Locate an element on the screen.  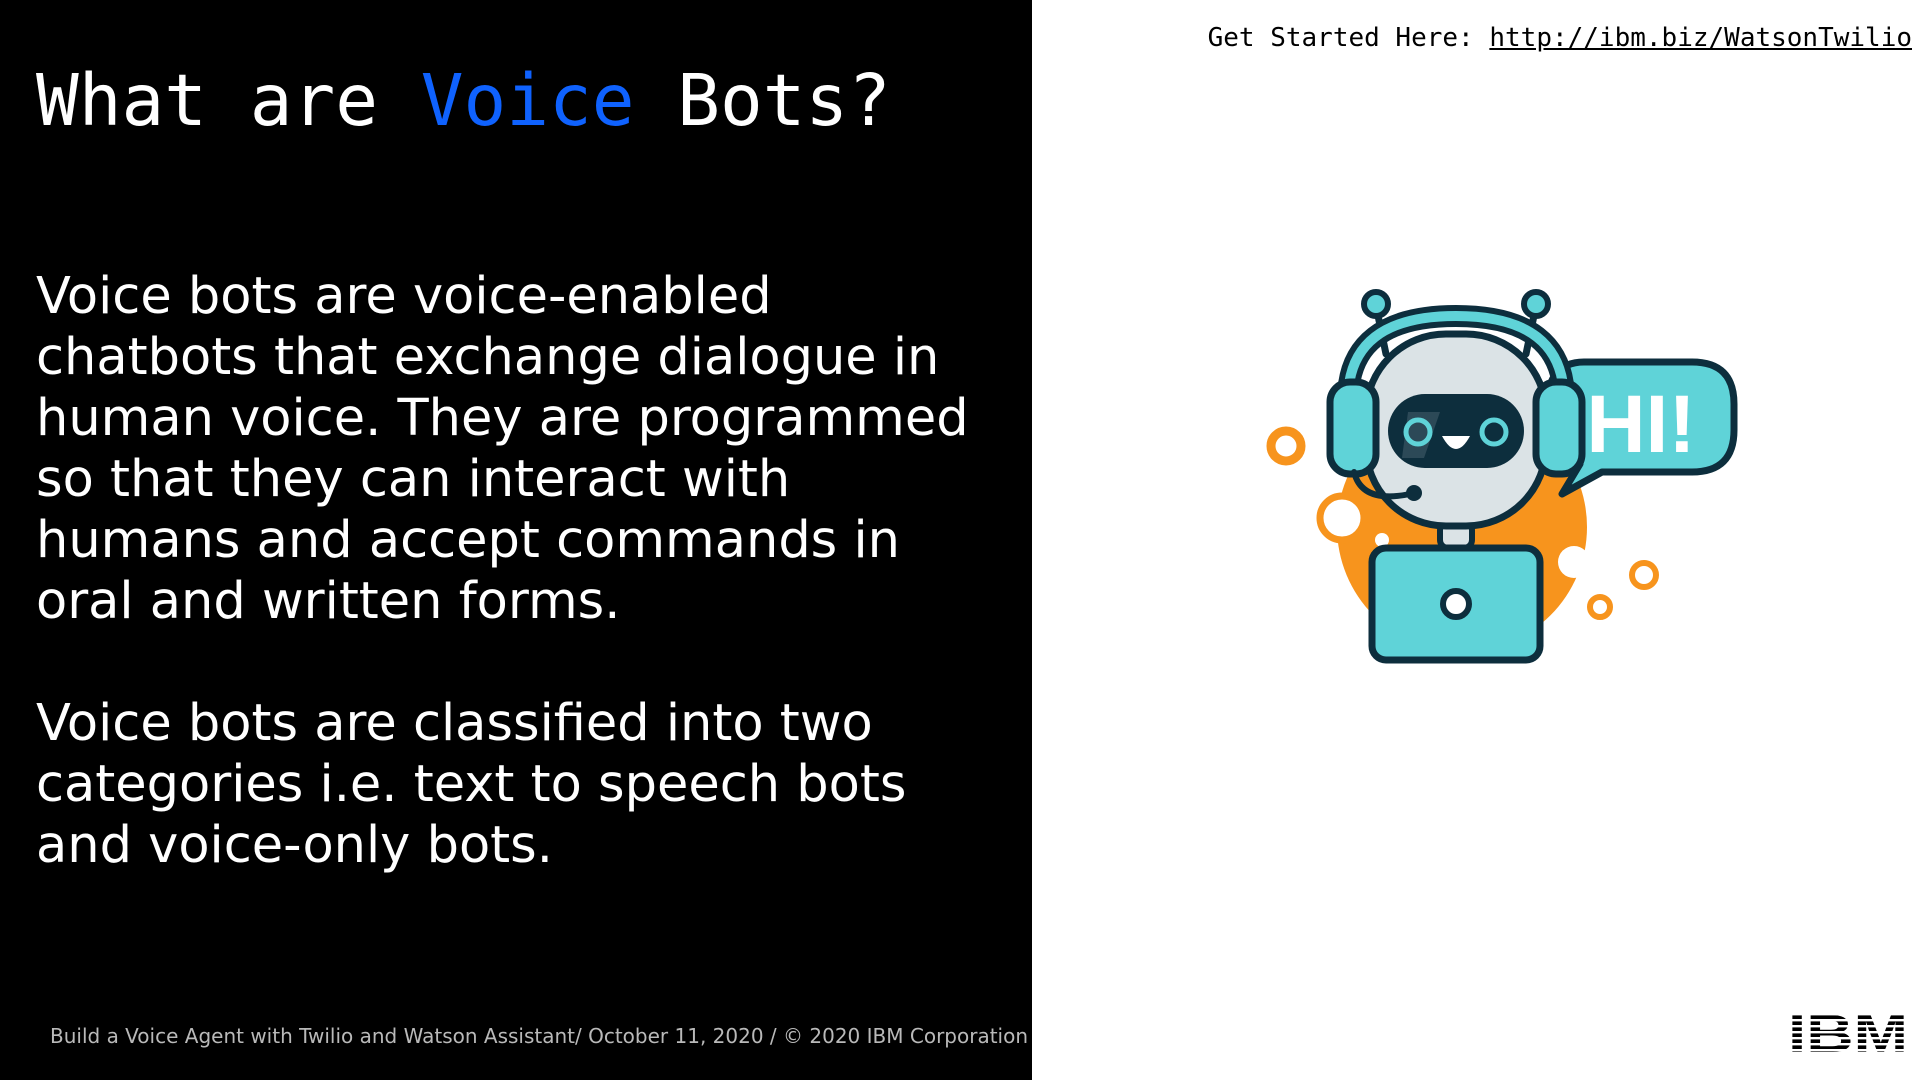
title-text-before: What are is located at coordinates (228, 100).